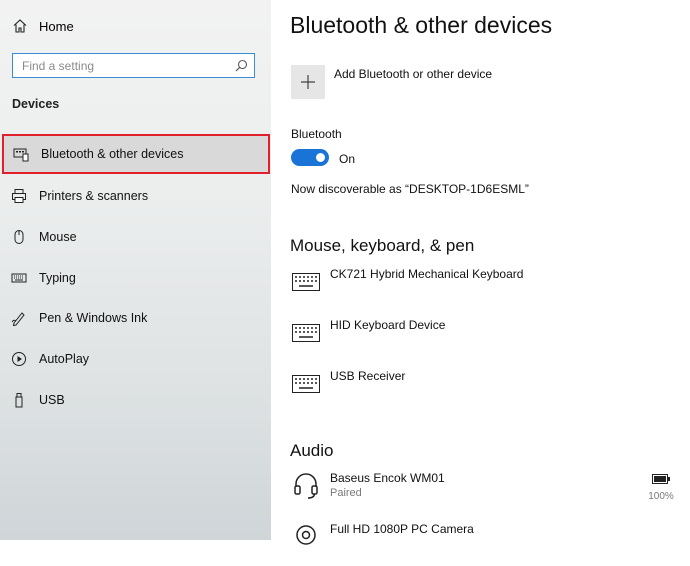 The width and height of the screenshot is (690, 566). What do you see at coordinates (36, 104) in the screenshot?
I see `section-title-devices: Devices` at bounding box center [36, 104].